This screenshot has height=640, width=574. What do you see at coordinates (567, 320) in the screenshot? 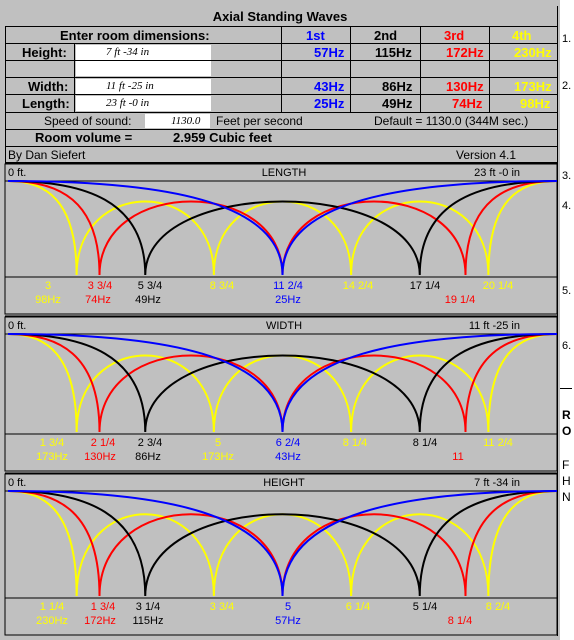
I see `adjacent-sheet-strip: 1. 2. 3. 4. 5. 6. R O F H N` at bounding box center [567, 320].